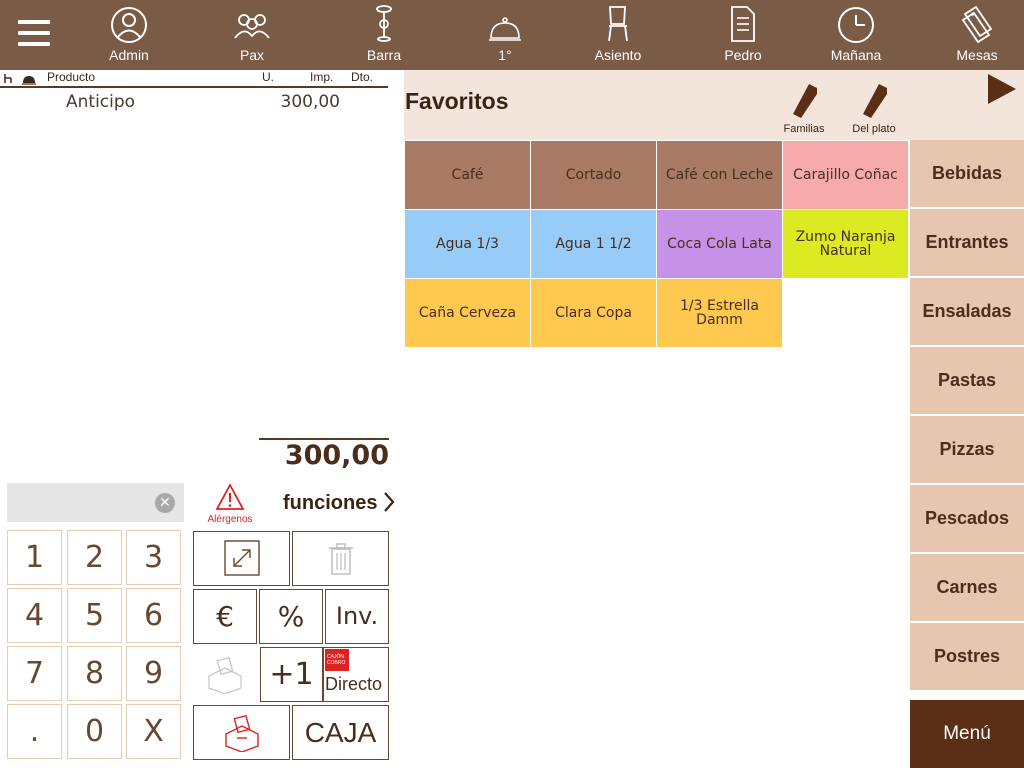  I want to click on ticket-line-importe: 300,00, so click(300, 102).